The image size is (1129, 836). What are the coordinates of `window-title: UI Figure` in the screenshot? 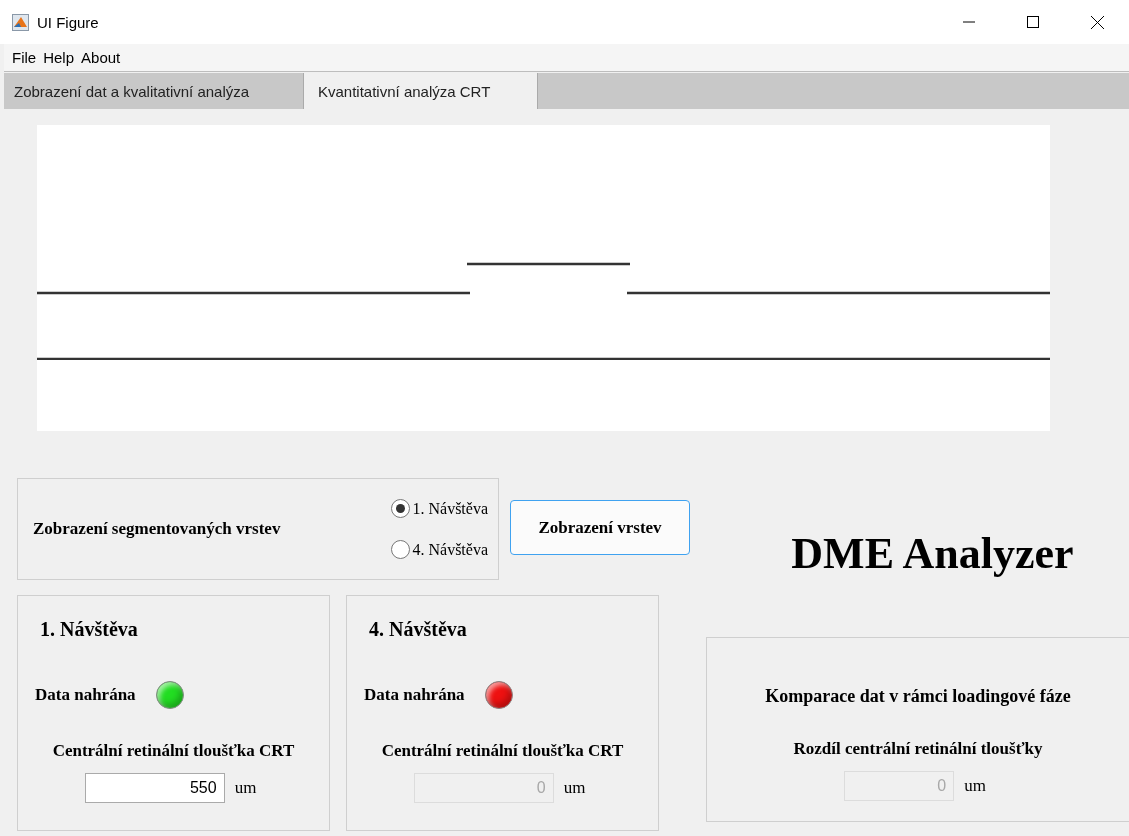 It's located at (68, 22).